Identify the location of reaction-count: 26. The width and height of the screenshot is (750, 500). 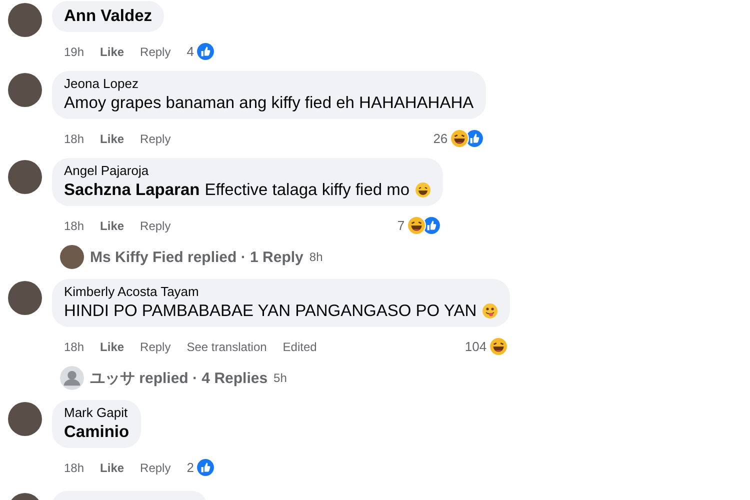
(440, 138).